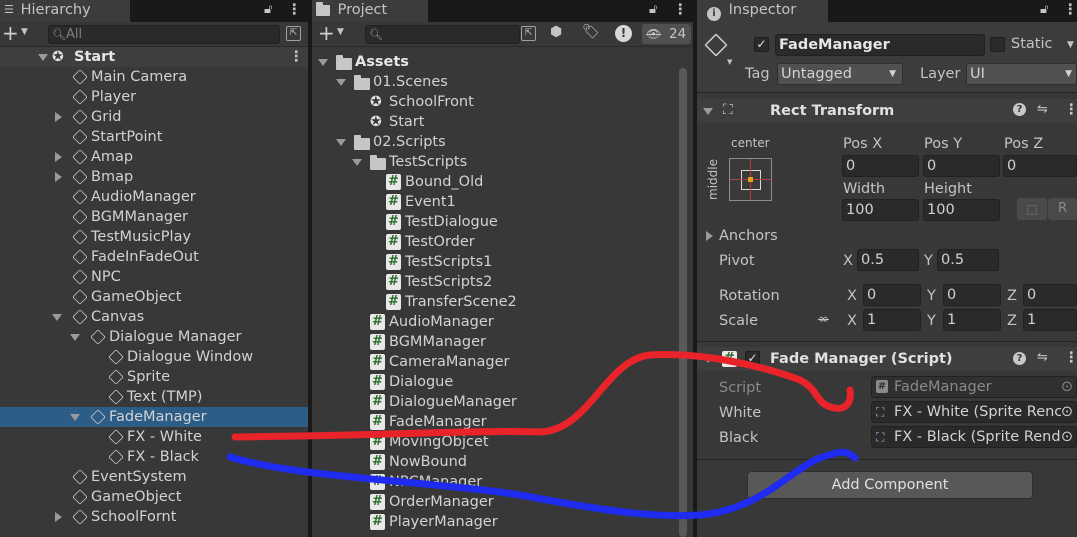  Describe the element at coordinates (961, 166) in the screenshot. I see `pos-y-field: 0` at that location.